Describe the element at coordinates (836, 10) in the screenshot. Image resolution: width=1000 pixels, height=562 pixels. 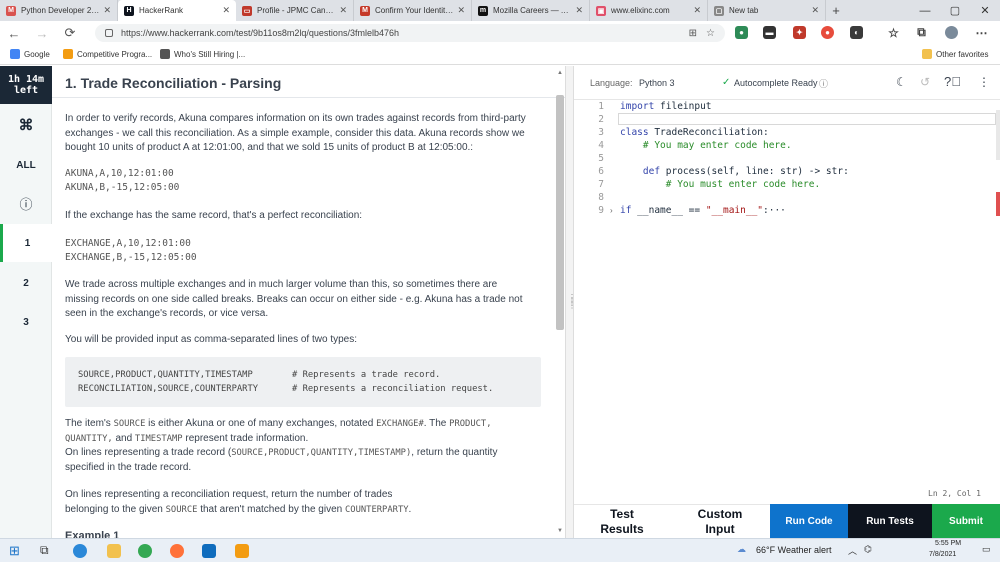
I see `new-tab-button: +` at that location.